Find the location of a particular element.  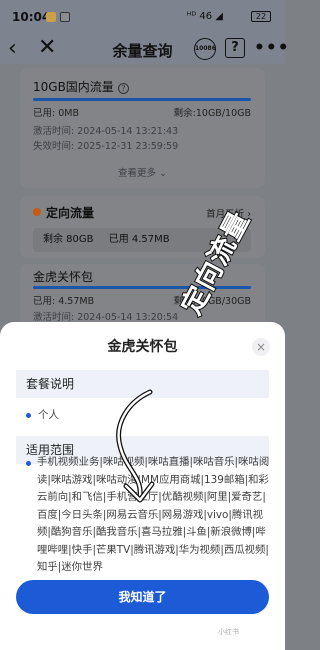

expire-time: 失效时间: 2025-12-31 23:59:59 is located at coordinates (106, 146).